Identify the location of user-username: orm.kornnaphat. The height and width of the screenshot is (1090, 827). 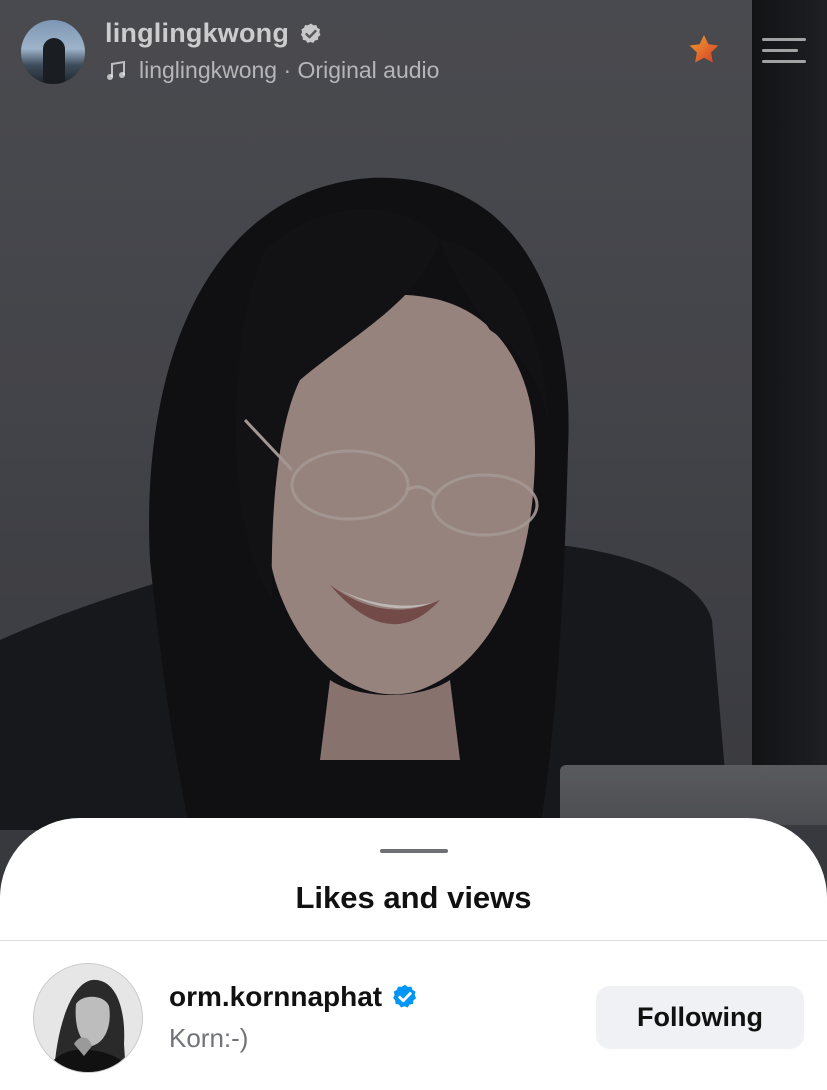
(294, 997).